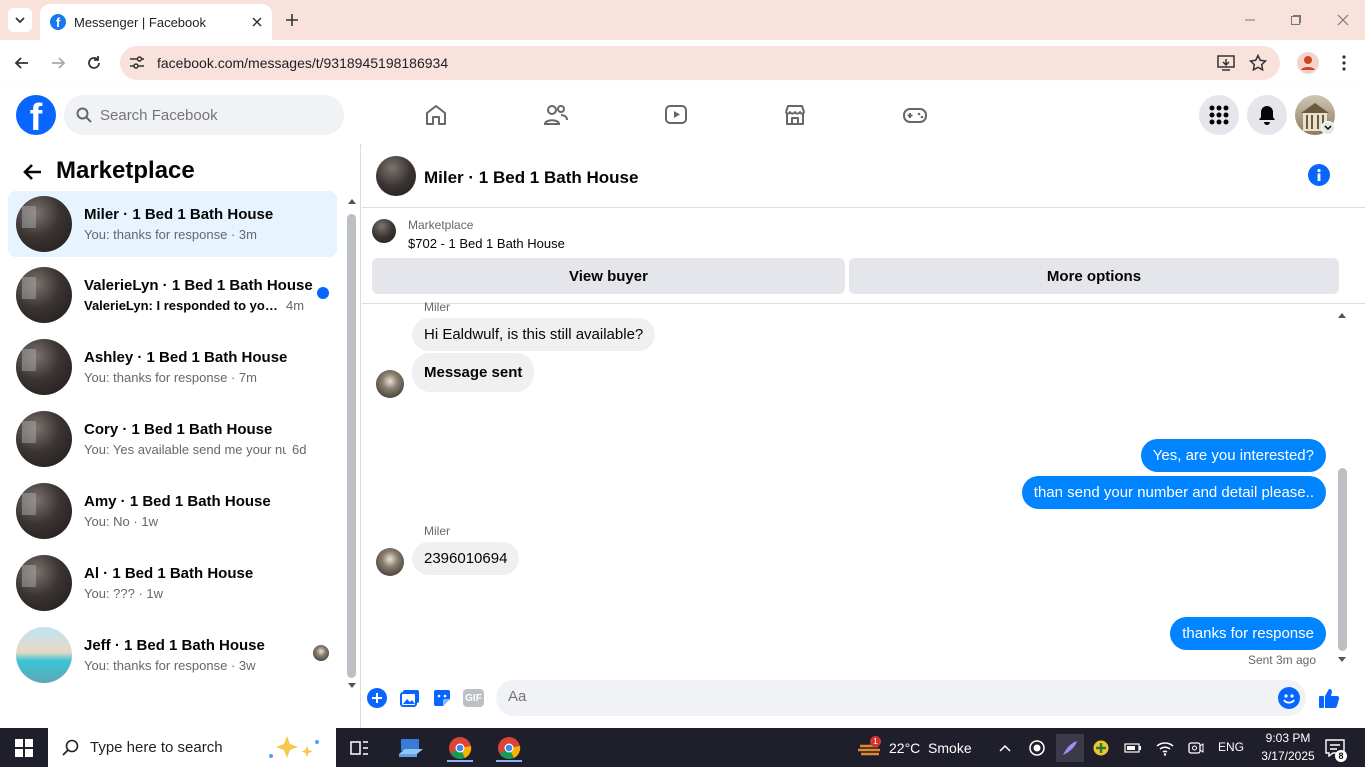 This screenshot has height=767, width=1365. Describe the element at coordinates (930, 748) in the screenshot. I see `weather-text: 22°C Smoke` at that location.